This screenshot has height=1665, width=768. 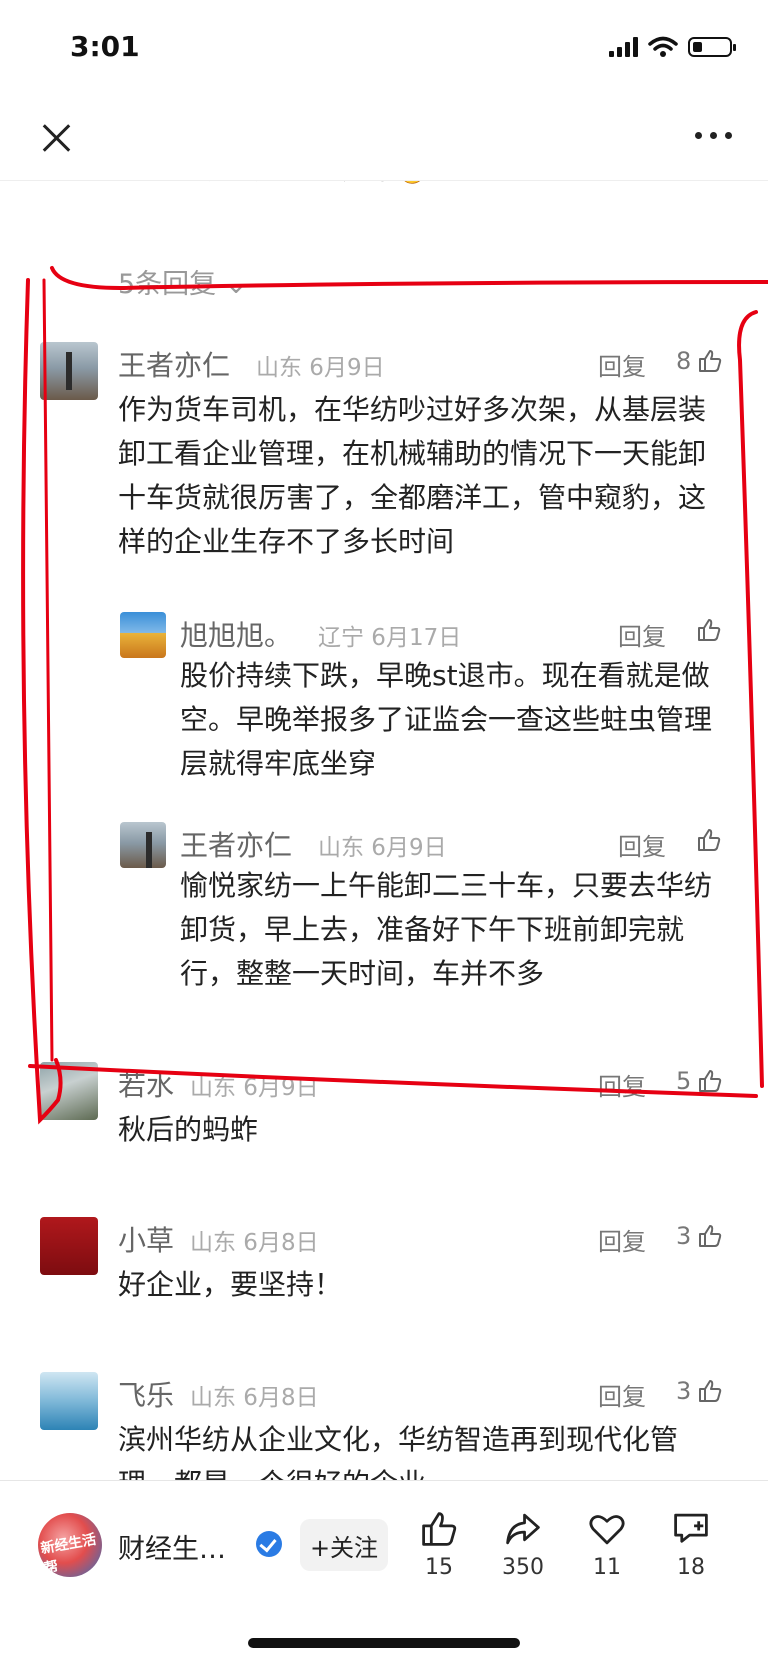 What do you see at coordinates (146, 1394) in the screenshot?
I see `comment-username: 飞乐` at bounding box center [146, 1394].